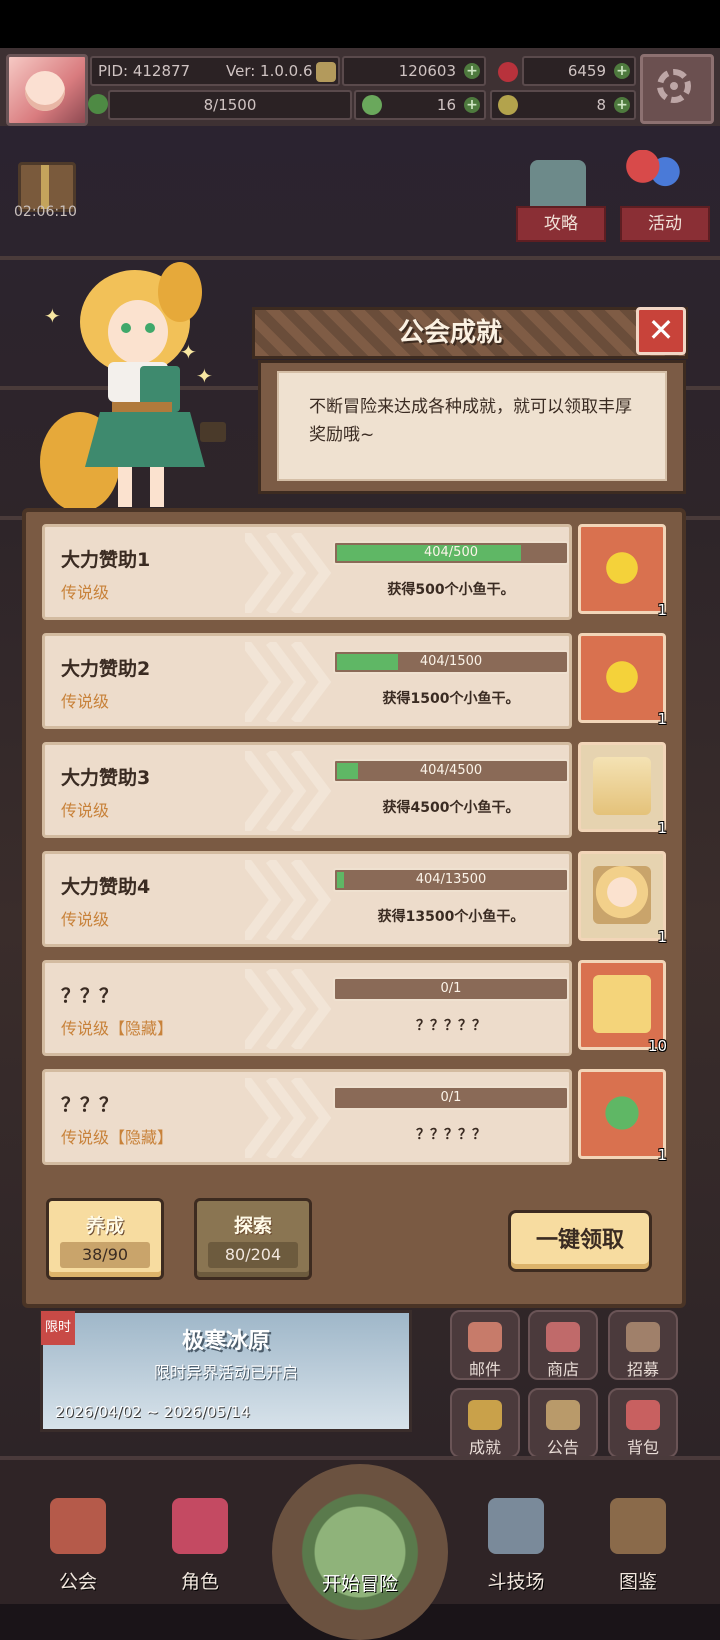 The width and height of the screenshot is (720, 1640). I want to click on nav-codex-label: 图鉴, so click(637, 1582).